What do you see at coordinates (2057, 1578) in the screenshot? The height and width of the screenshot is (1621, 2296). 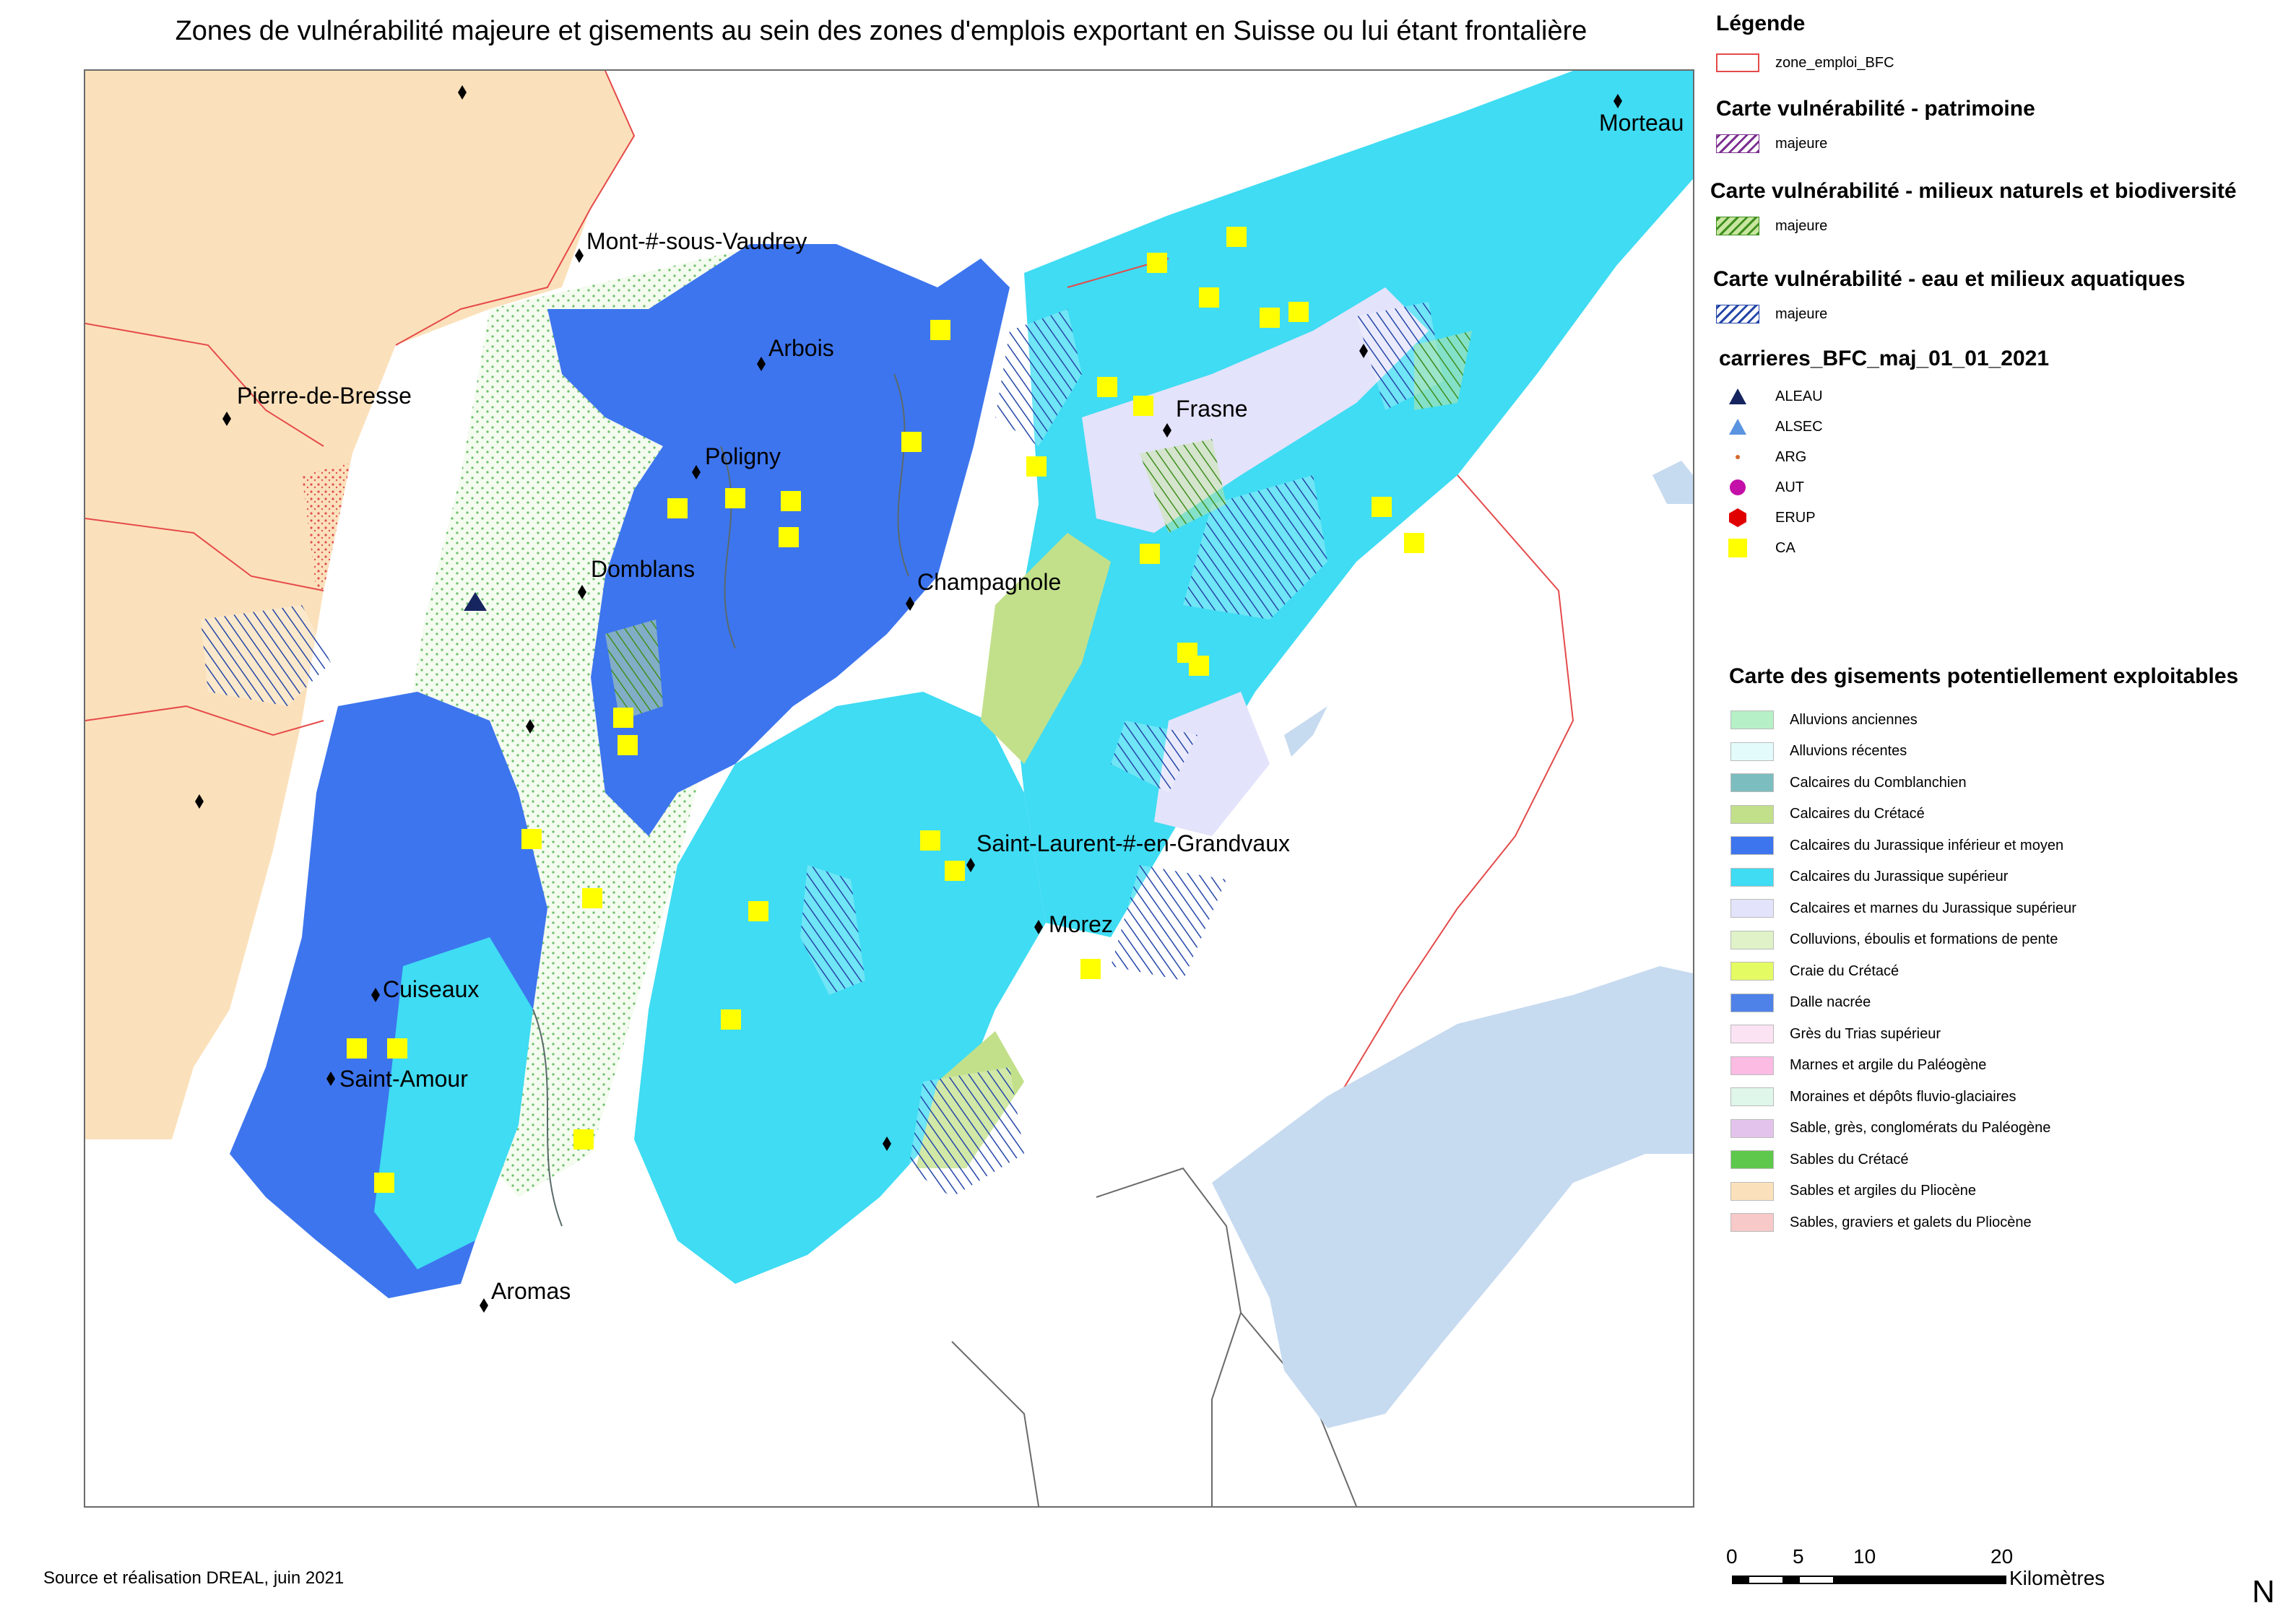 I see `scale-unit: Kilomètres` at bounding box center [2057, 1578].